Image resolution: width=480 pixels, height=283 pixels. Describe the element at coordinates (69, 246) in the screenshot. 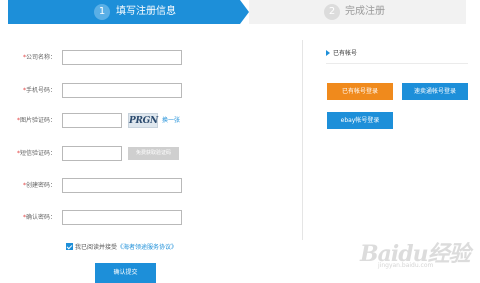

I see `agree-checkbox` at that location.